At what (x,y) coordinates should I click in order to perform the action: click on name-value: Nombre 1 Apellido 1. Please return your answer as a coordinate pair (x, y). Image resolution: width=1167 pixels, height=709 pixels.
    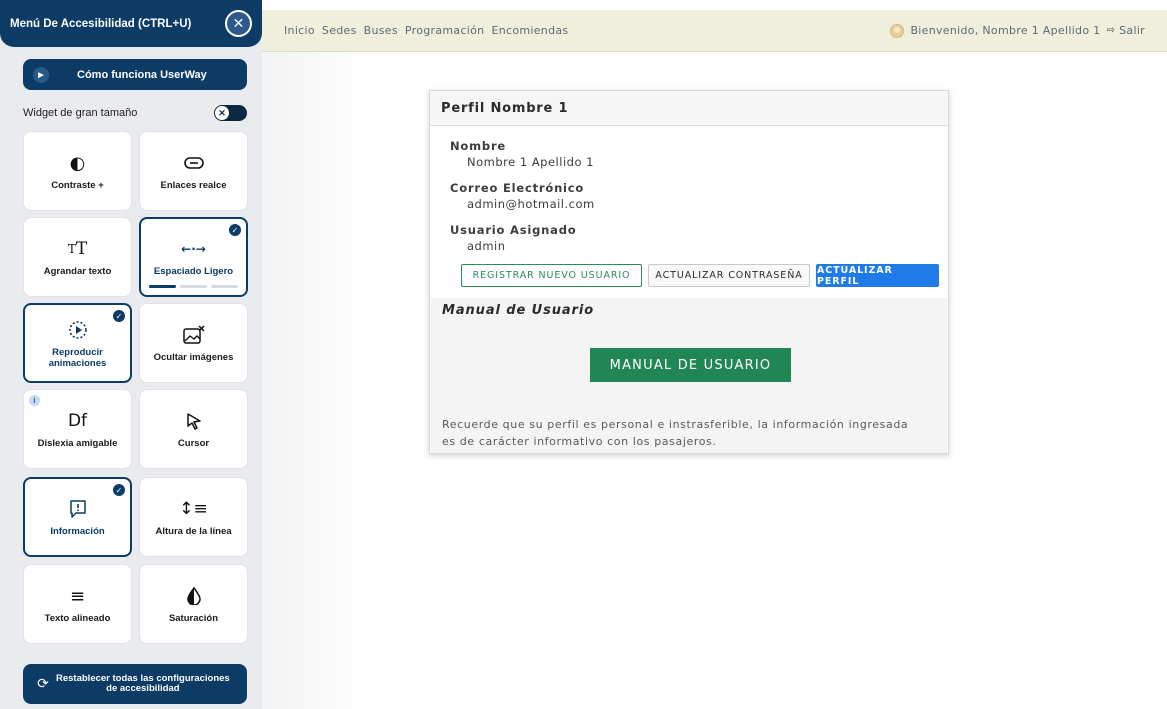
    Looking at the image, I should click on (530, 162).